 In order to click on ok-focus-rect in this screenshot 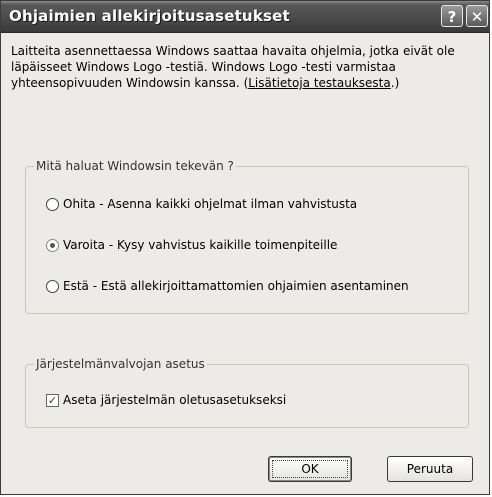, I will do `click(310, 469)`.